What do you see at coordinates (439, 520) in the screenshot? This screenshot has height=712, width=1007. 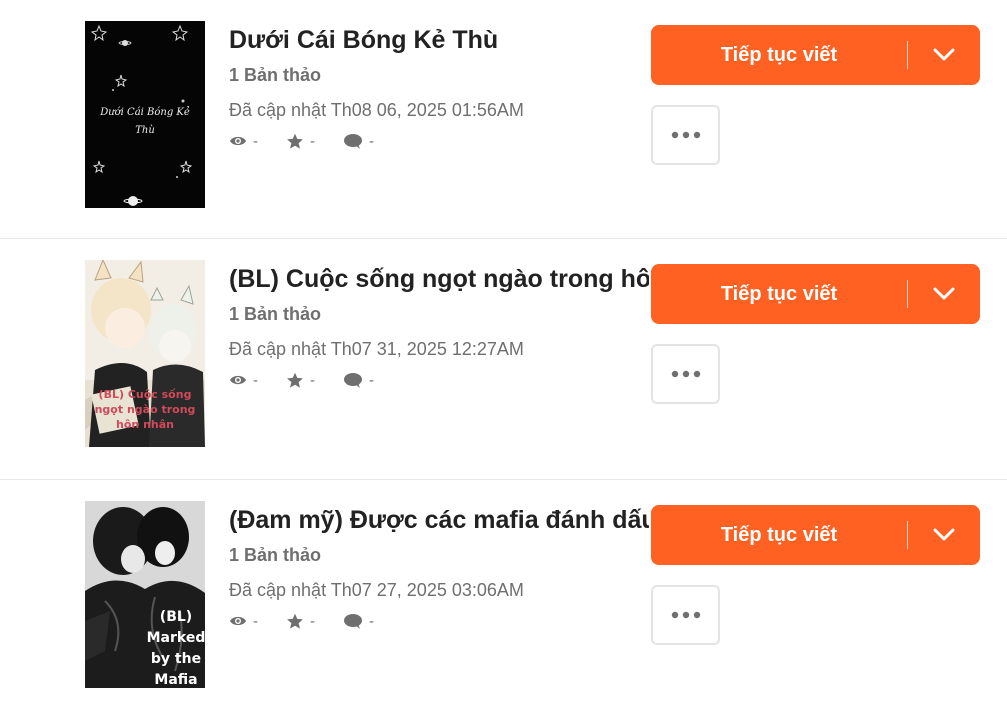 I see `story-title: (Đam mỹ) Được các mafia đánh dấu` at bounding box center [439, 520].